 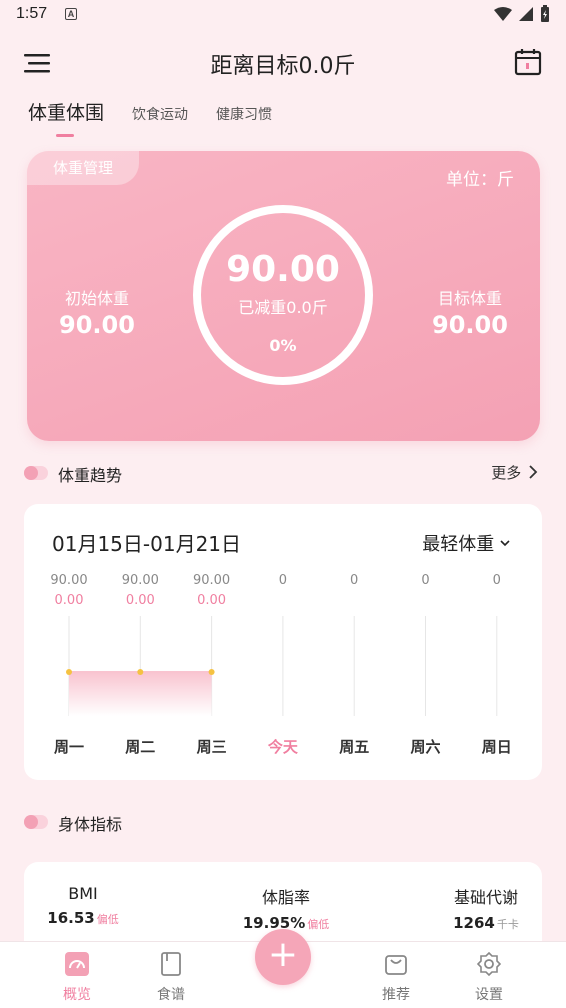 What do you see at coordinates (396, 965) in the screenshot?
I see `bag-icon` at bounding box center [396, 965].